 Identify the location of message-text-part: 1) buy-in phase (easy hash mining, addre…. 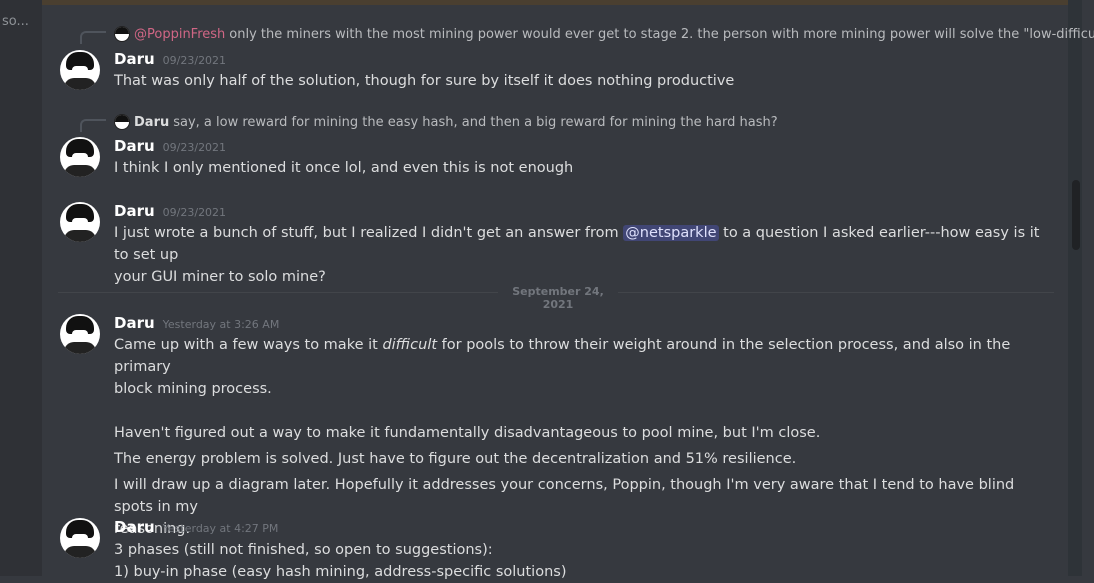
(340, 572).